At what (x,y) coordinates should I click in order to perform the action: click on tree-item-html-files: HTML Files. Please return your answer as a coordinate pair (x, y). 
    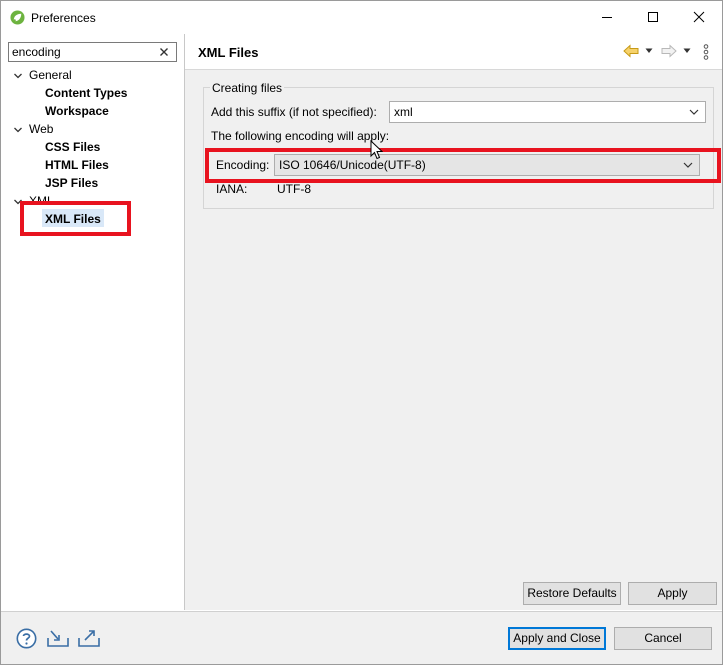
    Looking at the image, I should click on (77, 165).